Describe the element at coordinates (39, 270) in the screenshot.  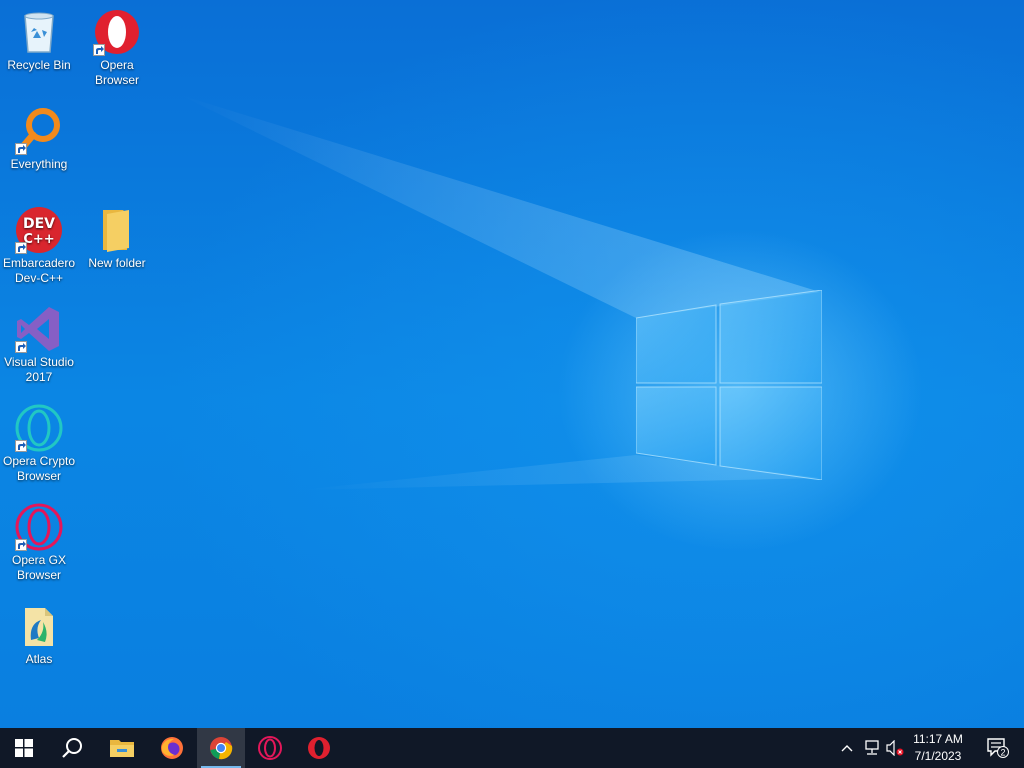
I see `desktop-icon-label: Embarcadero Dev-C++` at that location.